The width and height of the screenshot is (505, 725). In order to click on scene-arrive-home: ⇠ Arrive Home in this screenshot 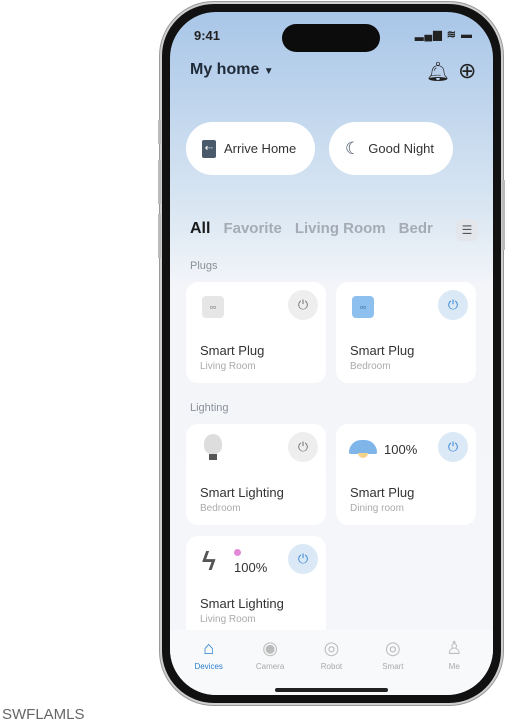, I will do `click(250, 148)`.